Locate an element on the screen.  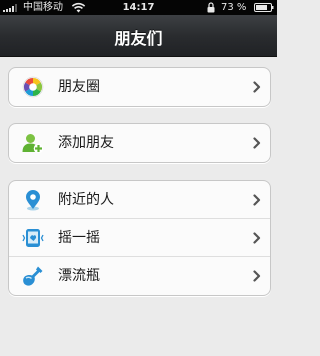
list-item-add-friend: 添加朋友 is located at coordinates (139, 143).